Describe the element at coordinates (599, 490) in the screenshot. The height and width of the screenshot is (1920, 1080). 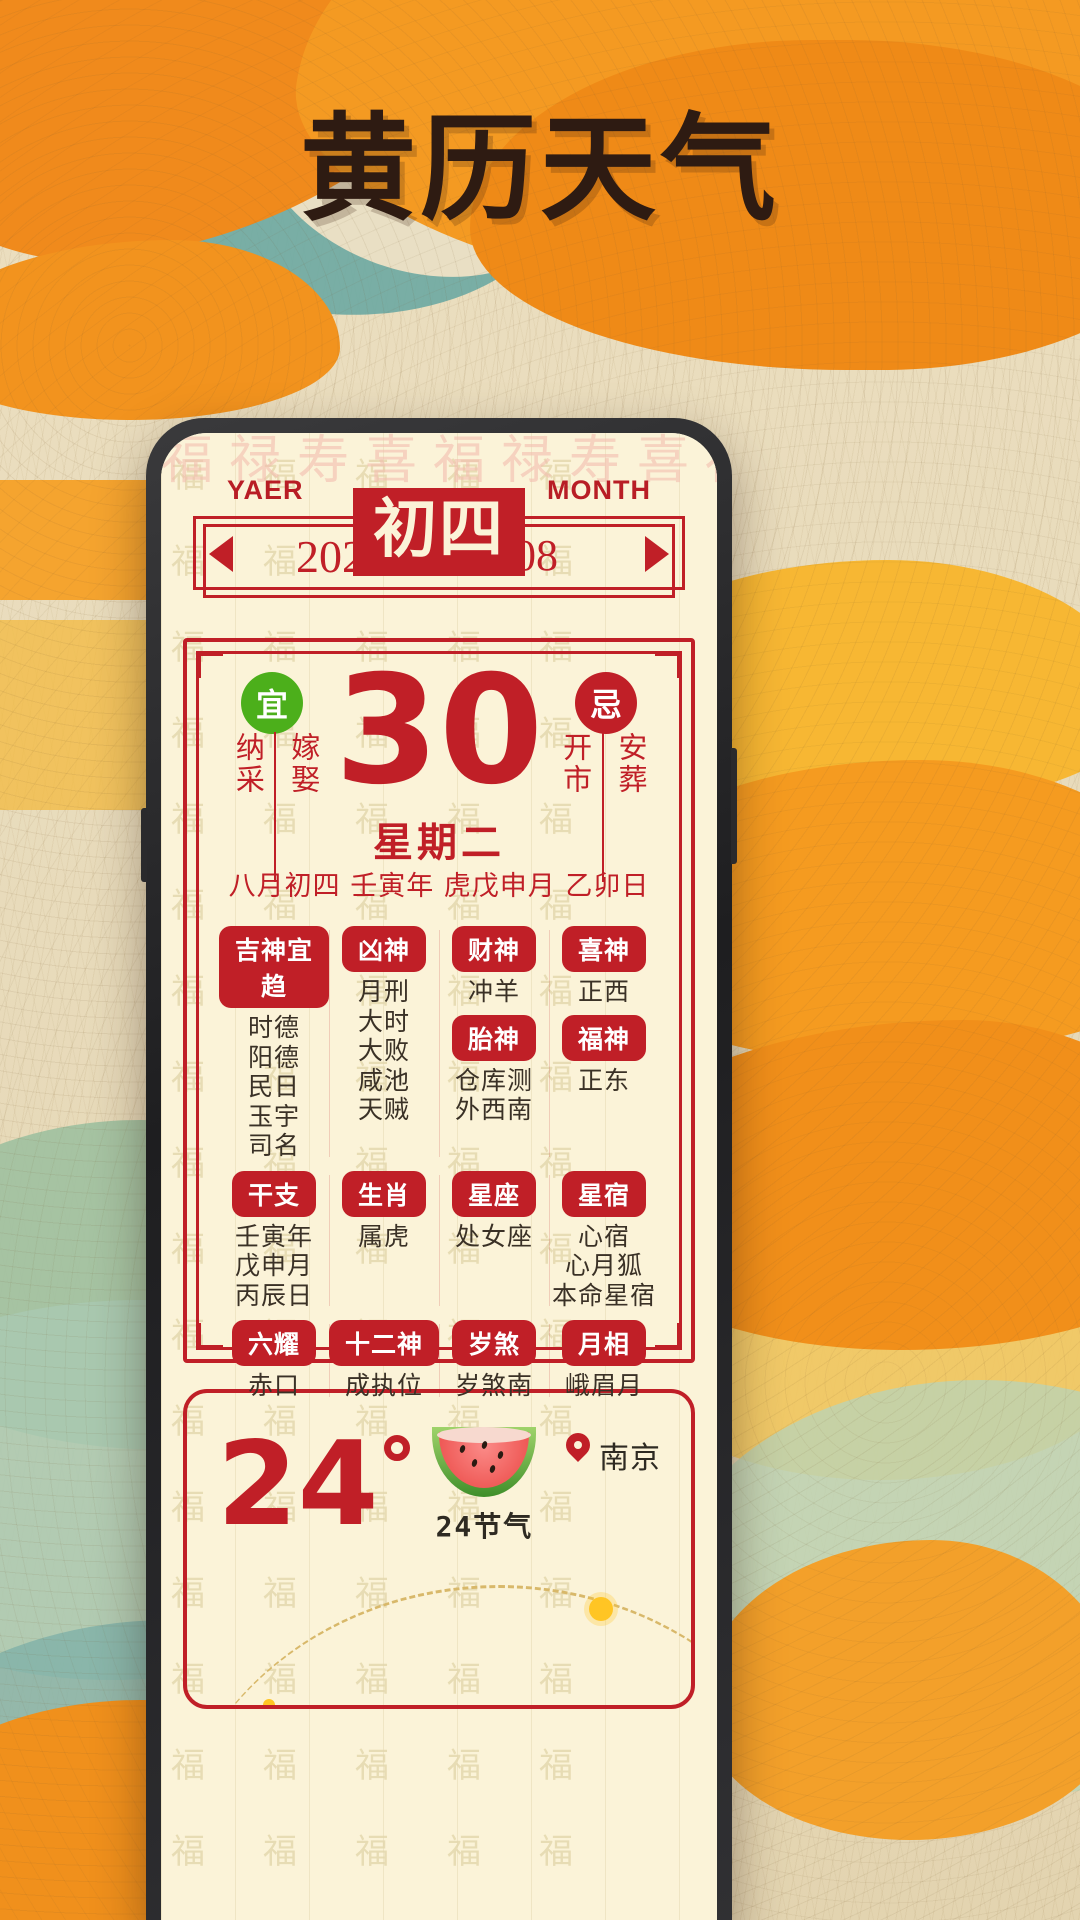
I see `month-label: MONTH` at that location.